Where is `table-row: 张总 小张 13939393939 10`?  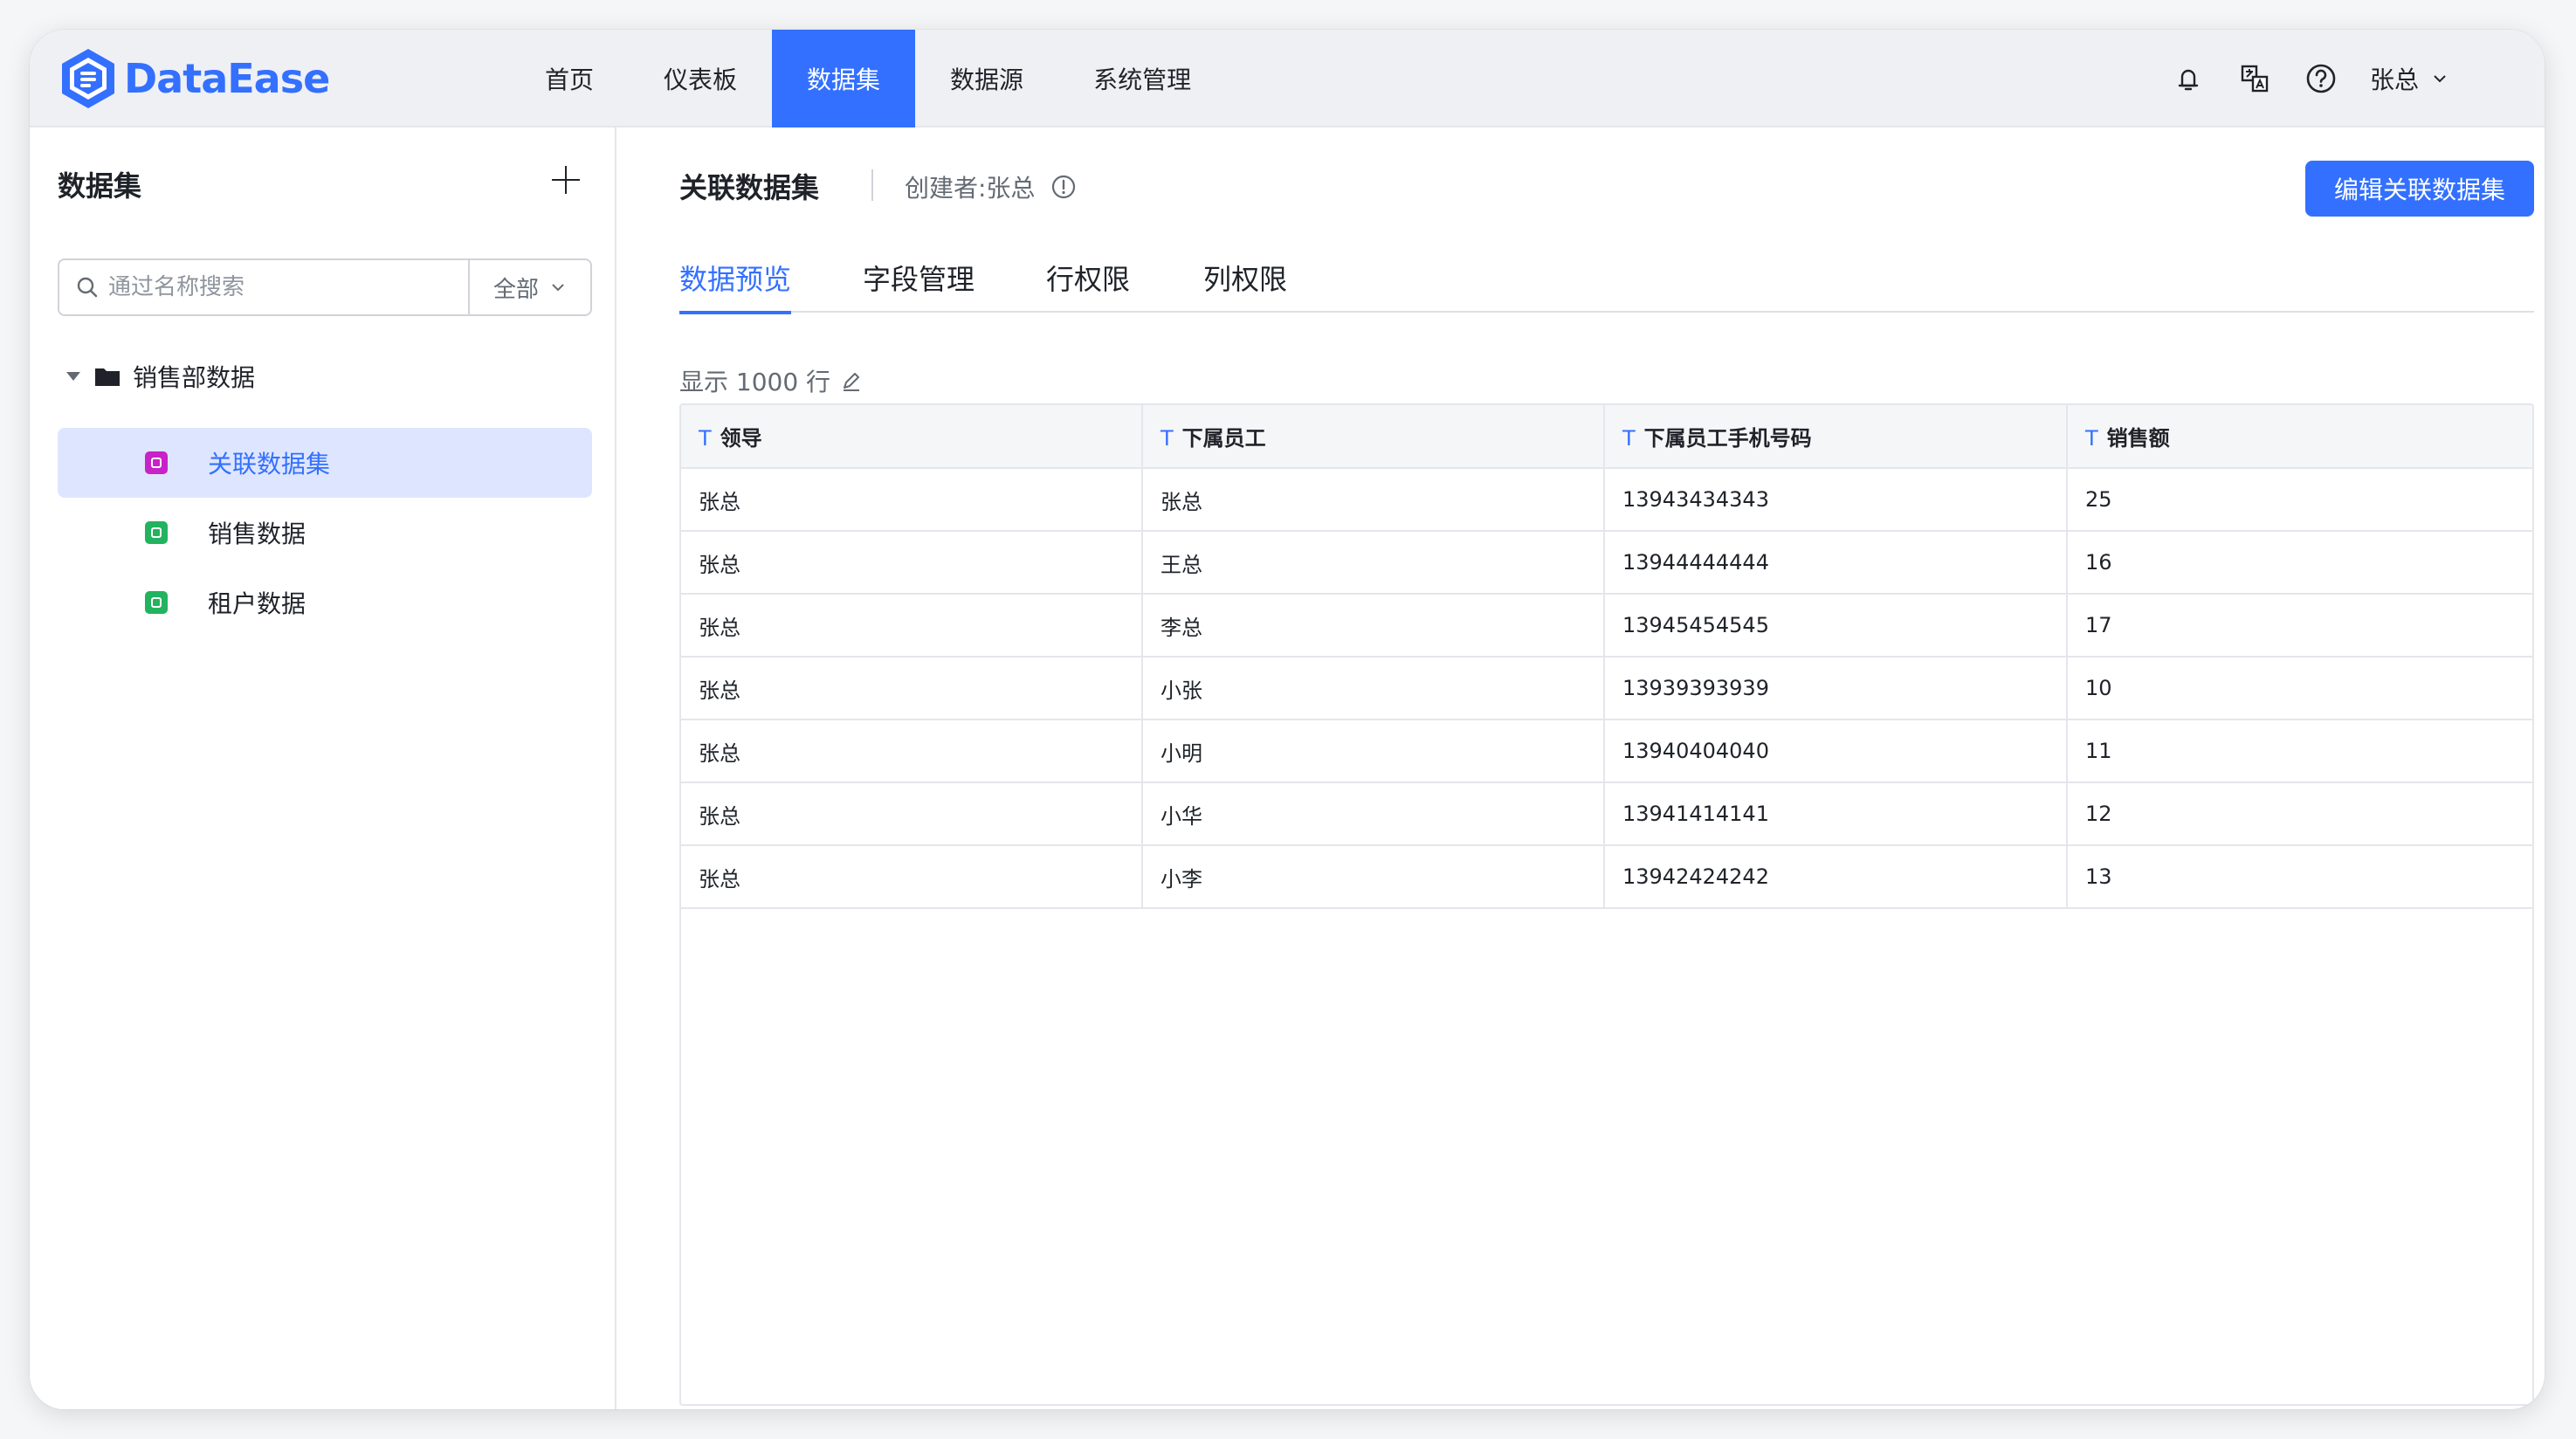
table-row: 张总 小张 13939393939 10 is located at coordinates (1606, 688).